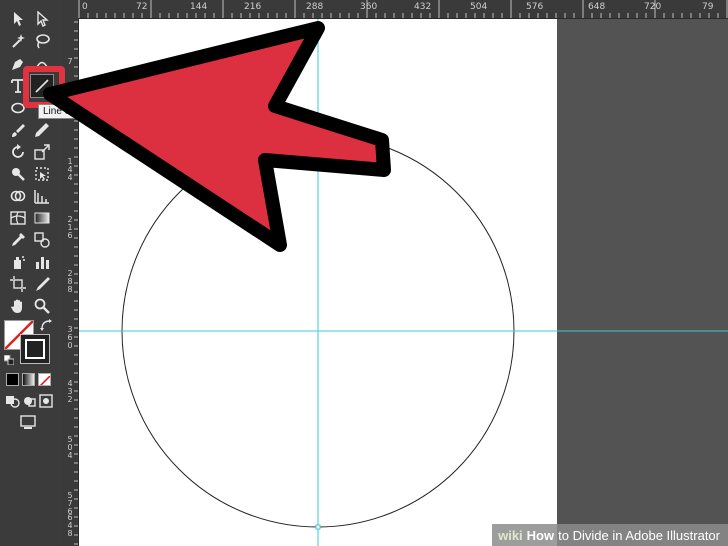 The width and height of the screenshot is (728, 546). Describe the element at coordinates (70, 337) in the screenshot. I see `ruler-label: 3 6 0` at that location.